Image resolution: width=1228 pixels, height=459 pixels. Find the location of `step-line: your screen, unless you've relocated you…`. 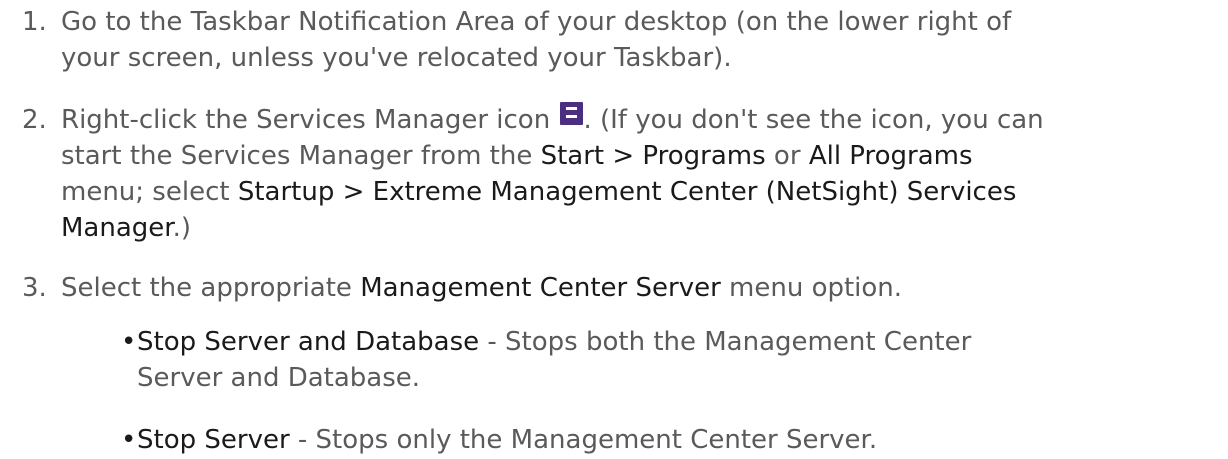

step-line: your screen, unless you've relocated you… is located at coordinates (396, 58).